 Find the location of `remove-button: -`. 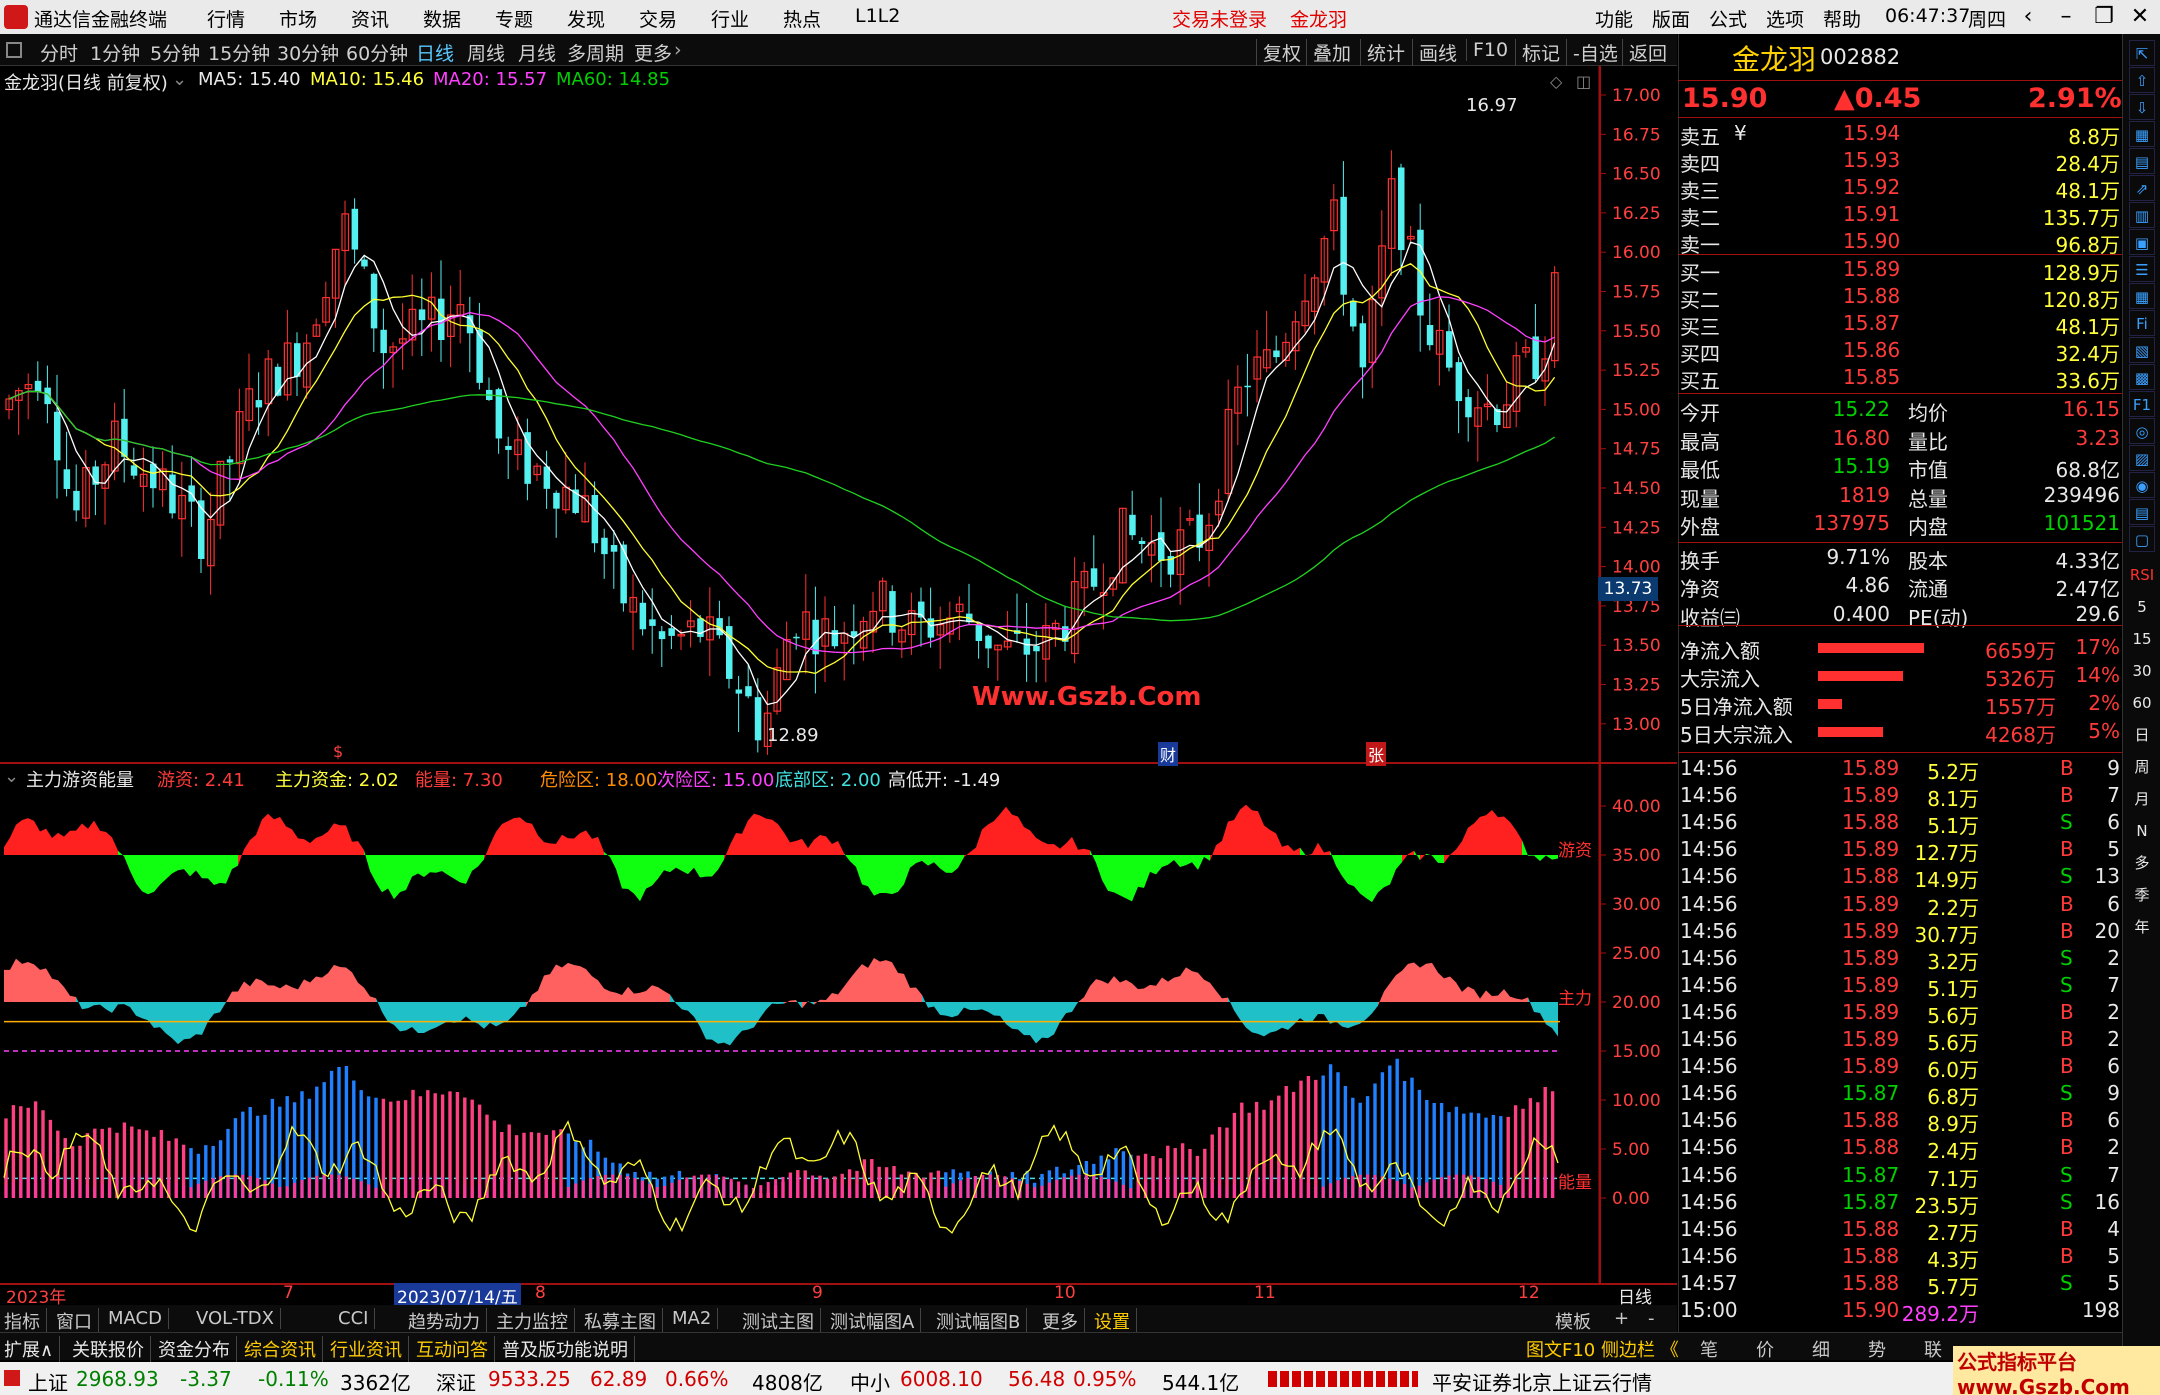

remove-button: - is located at coordinates (1654, 1318).